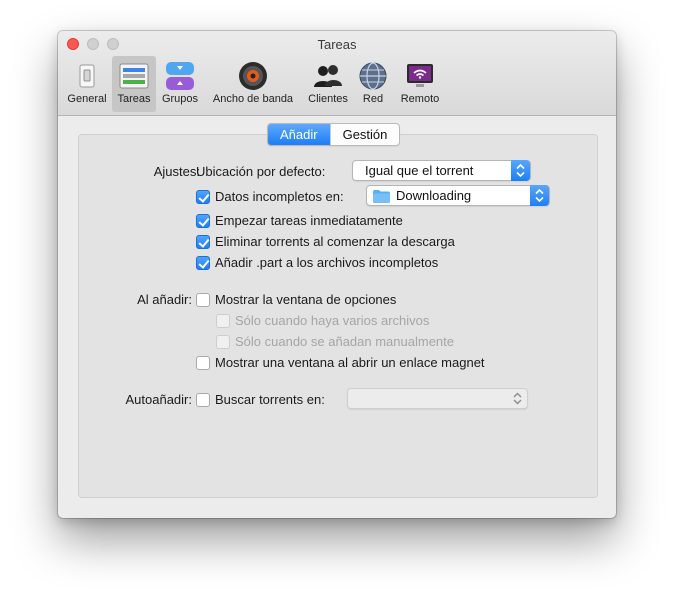 Image resolution: width=674 pixels, height=600 pixels. What do you see at coordinates (419, 170) in the screenshot?
I see `default-location-value: Igual que el torrent` at bounding box center [419, 170].